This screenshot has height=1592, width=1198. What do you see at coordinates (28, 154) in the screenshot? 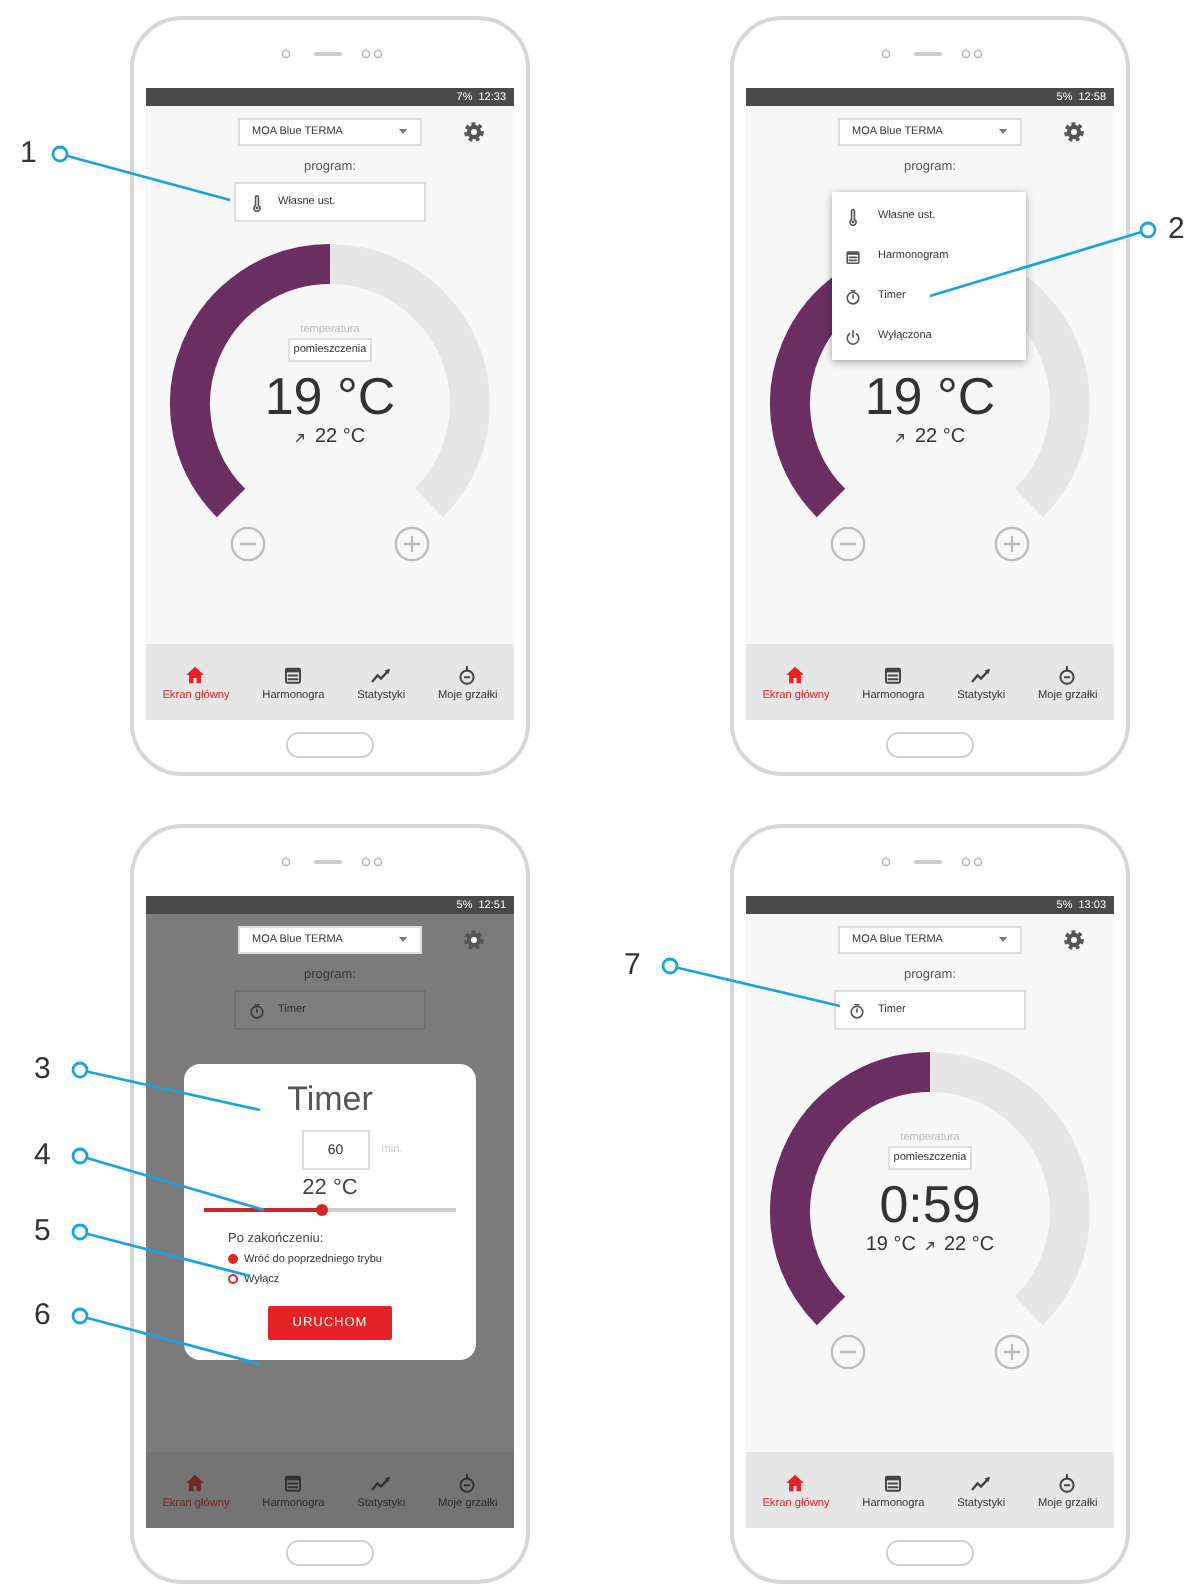
I see `callout-number: 1` at bounding box center [28, 154].